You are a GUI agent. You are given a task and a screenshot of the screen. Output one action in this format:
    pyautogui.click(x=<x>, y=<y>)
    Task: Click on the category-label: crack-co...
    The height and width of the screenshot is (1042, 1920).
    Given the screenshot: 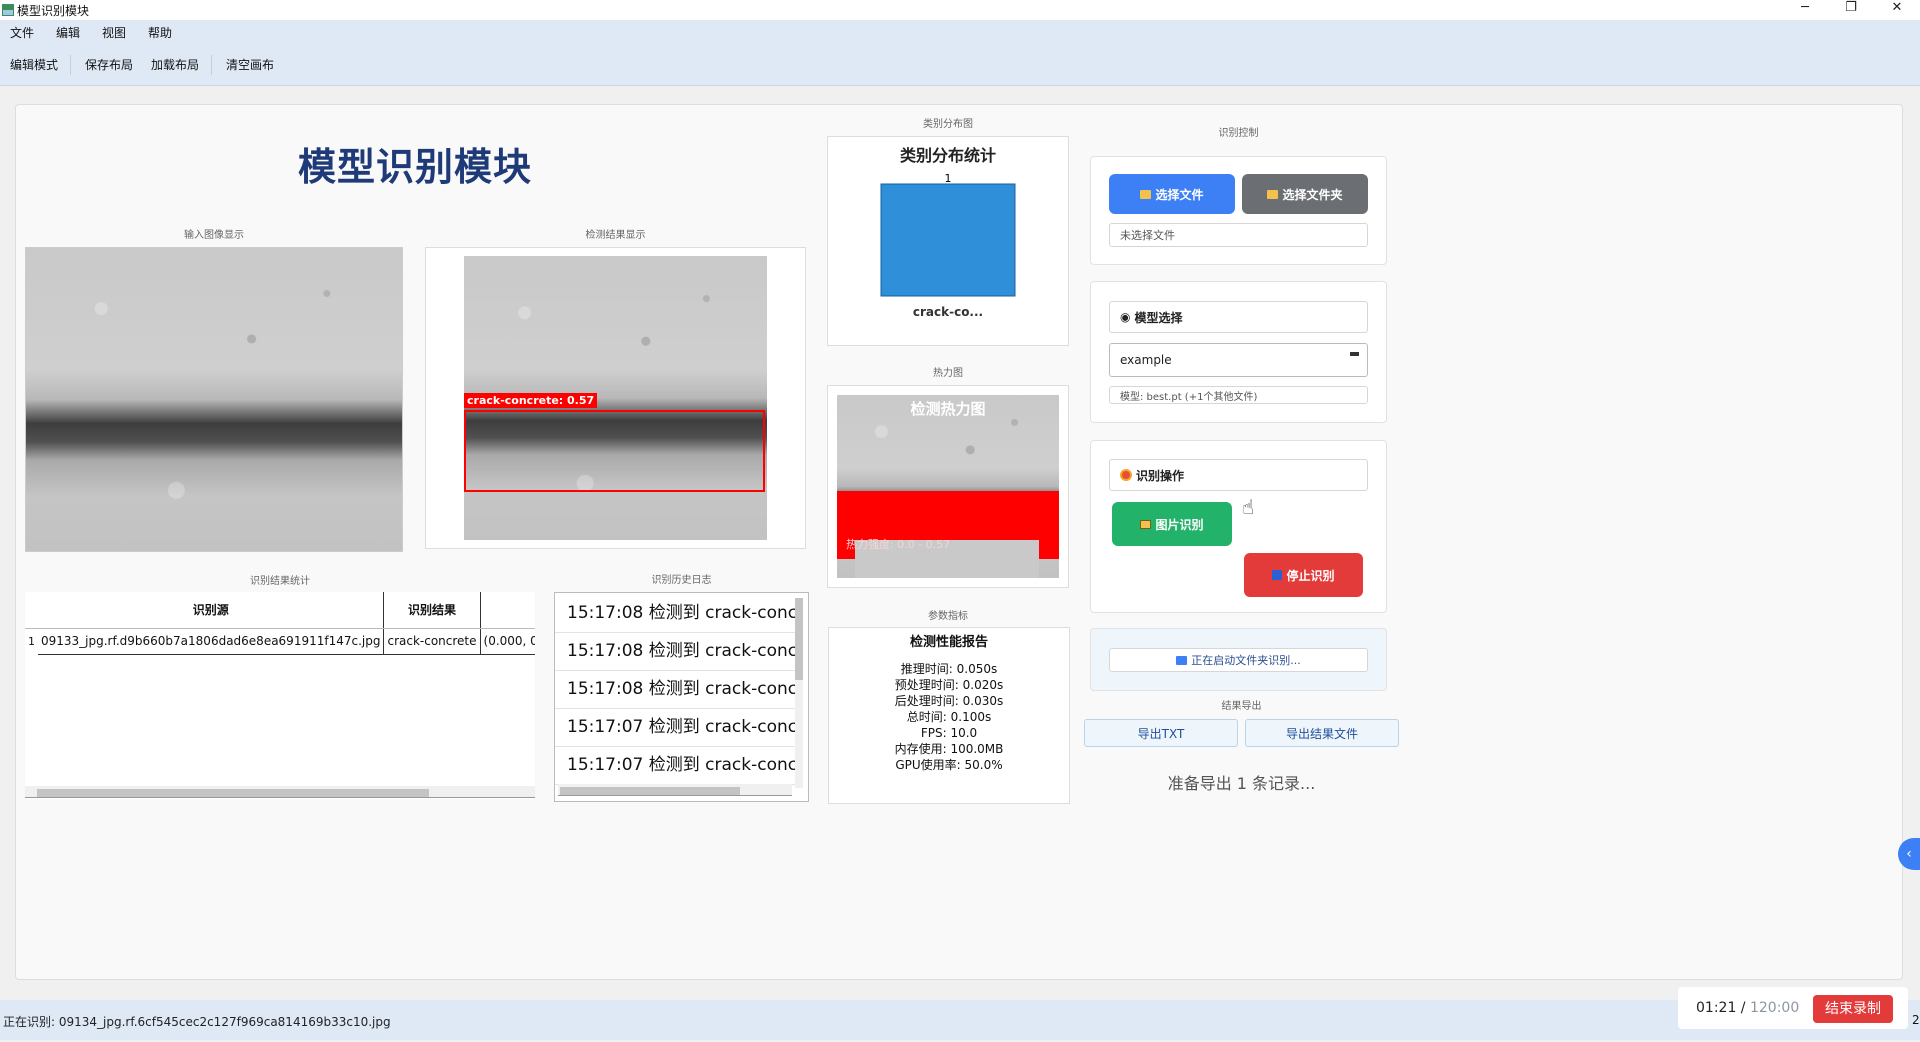 What is the action you would take?
    pyautogui.click(x=948, y=312)
    